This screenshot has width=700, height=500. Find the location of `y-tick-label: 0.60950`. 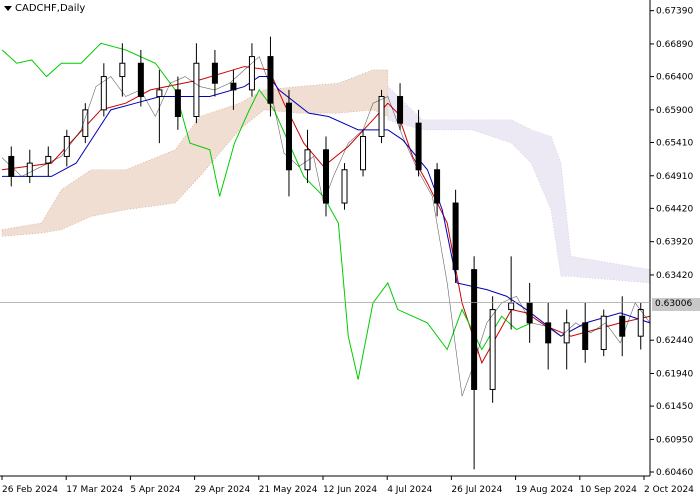

y-tick-label: 0.60950 is located at coordinates (674, 440).